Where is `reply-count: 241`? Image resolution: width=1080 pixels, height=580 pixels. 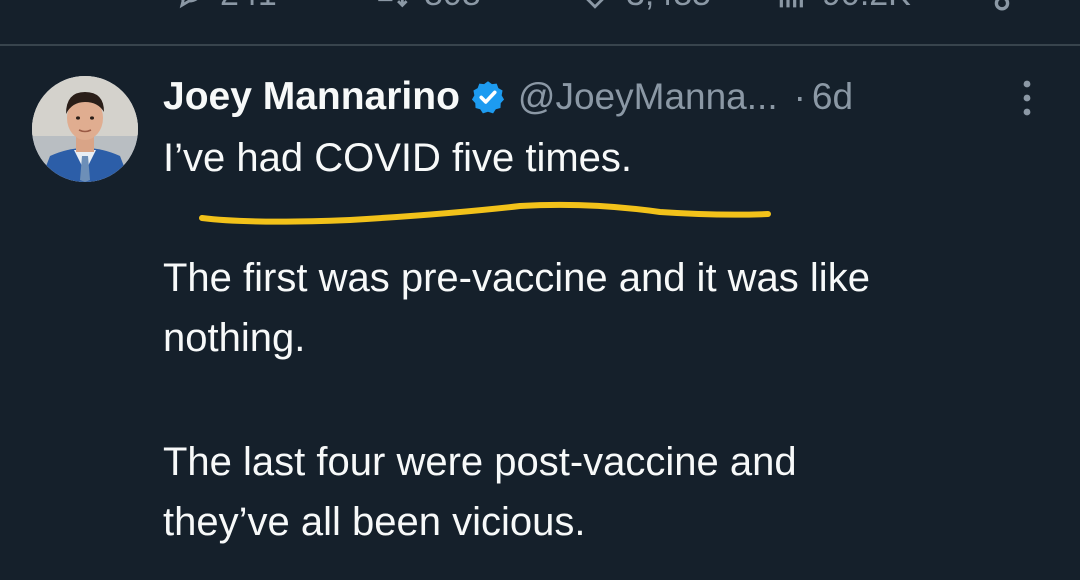
reply-count: 241 is located at coordinates (248, 8).